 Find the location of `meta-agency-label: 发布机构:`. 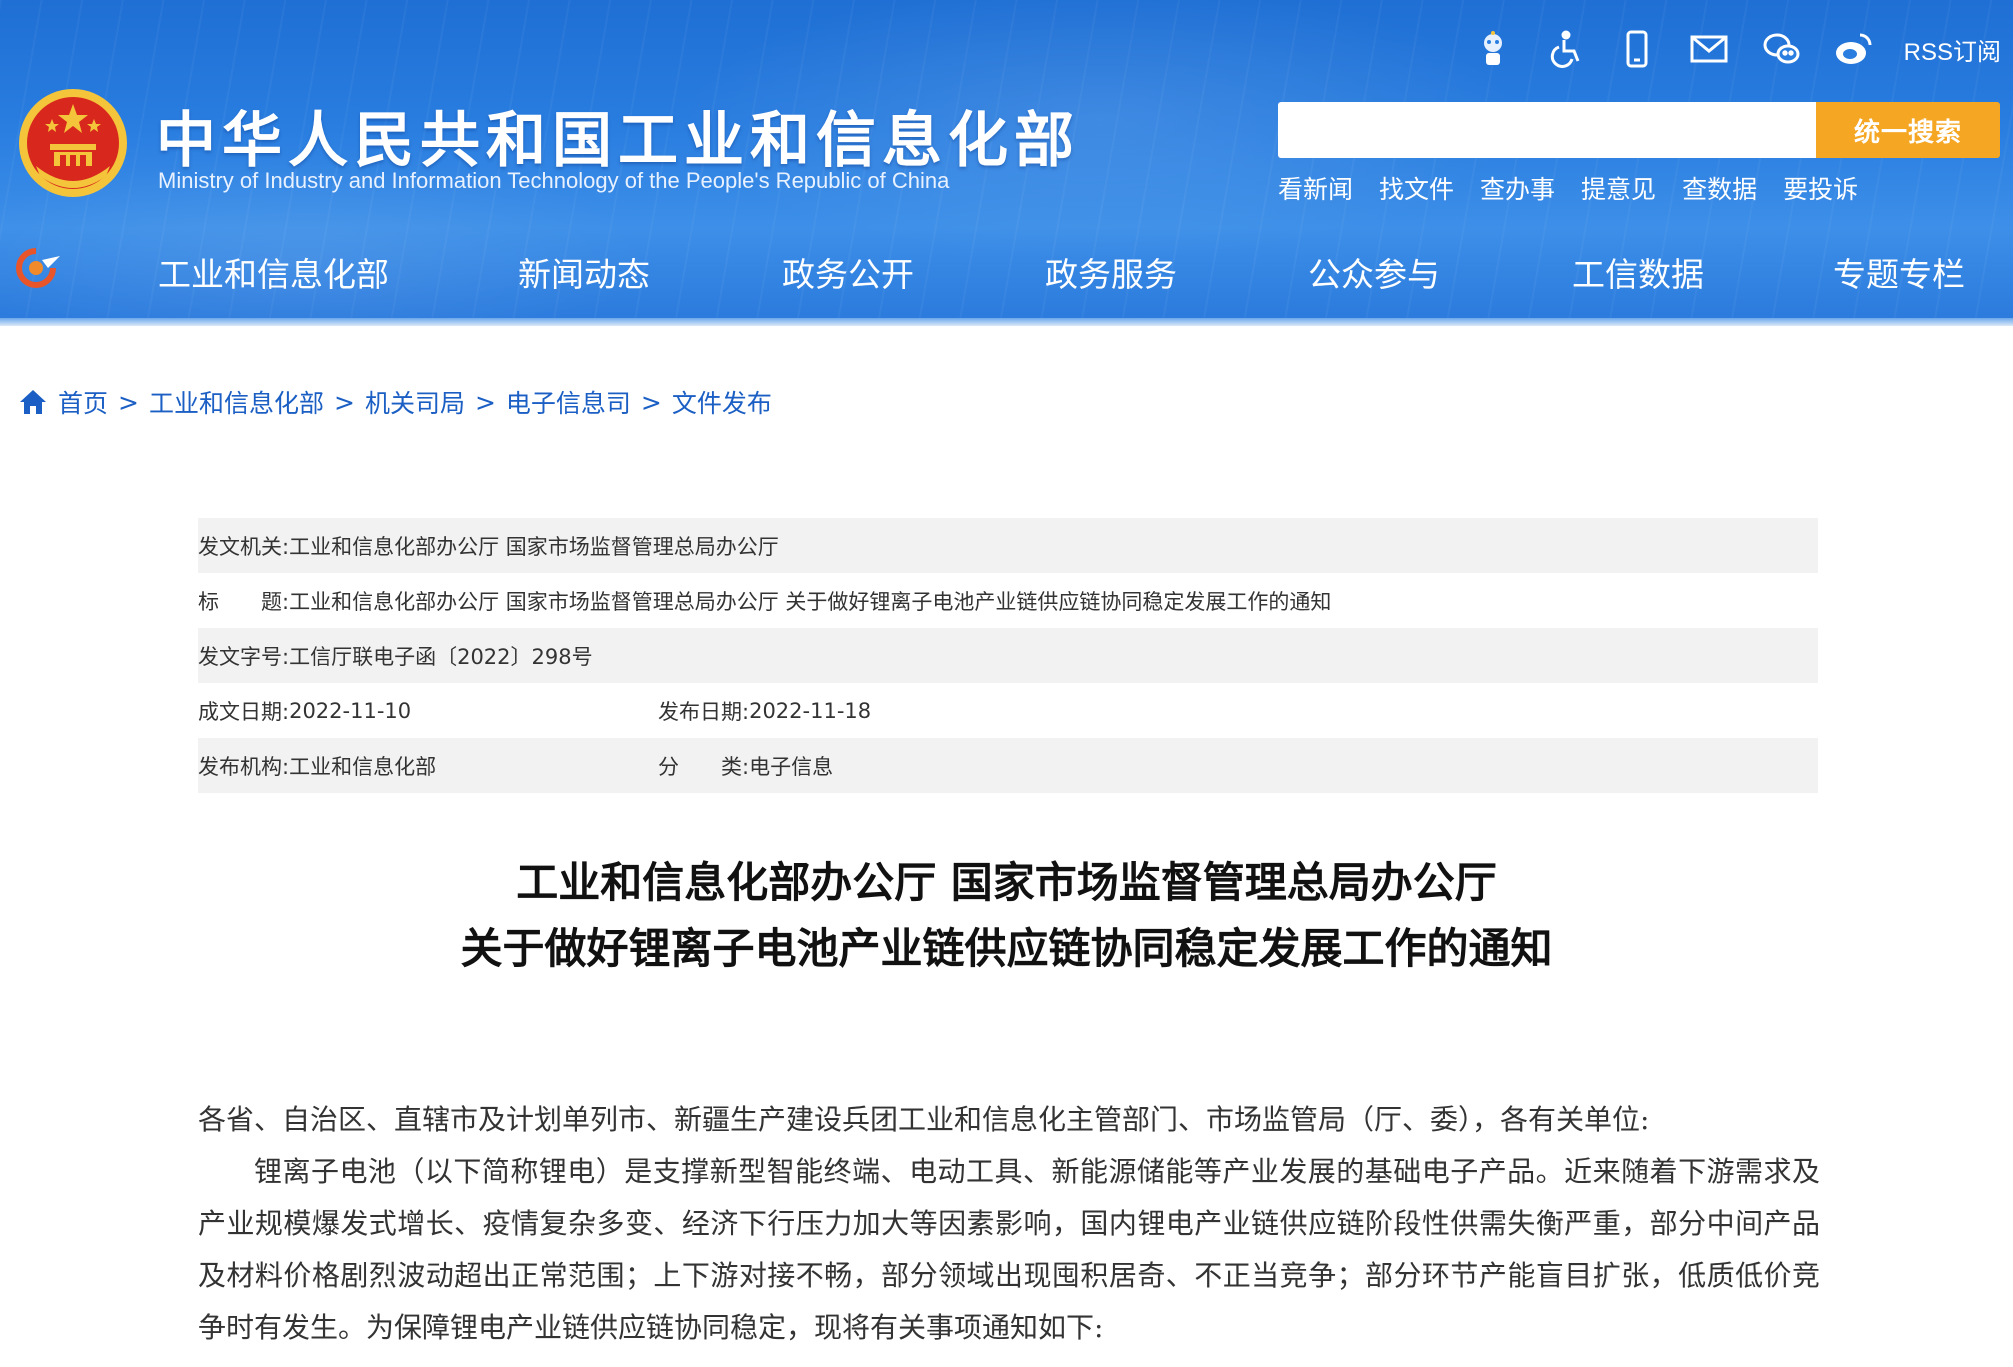

meta-agency-label: 发布机构: is located at coordinates (244, 766).